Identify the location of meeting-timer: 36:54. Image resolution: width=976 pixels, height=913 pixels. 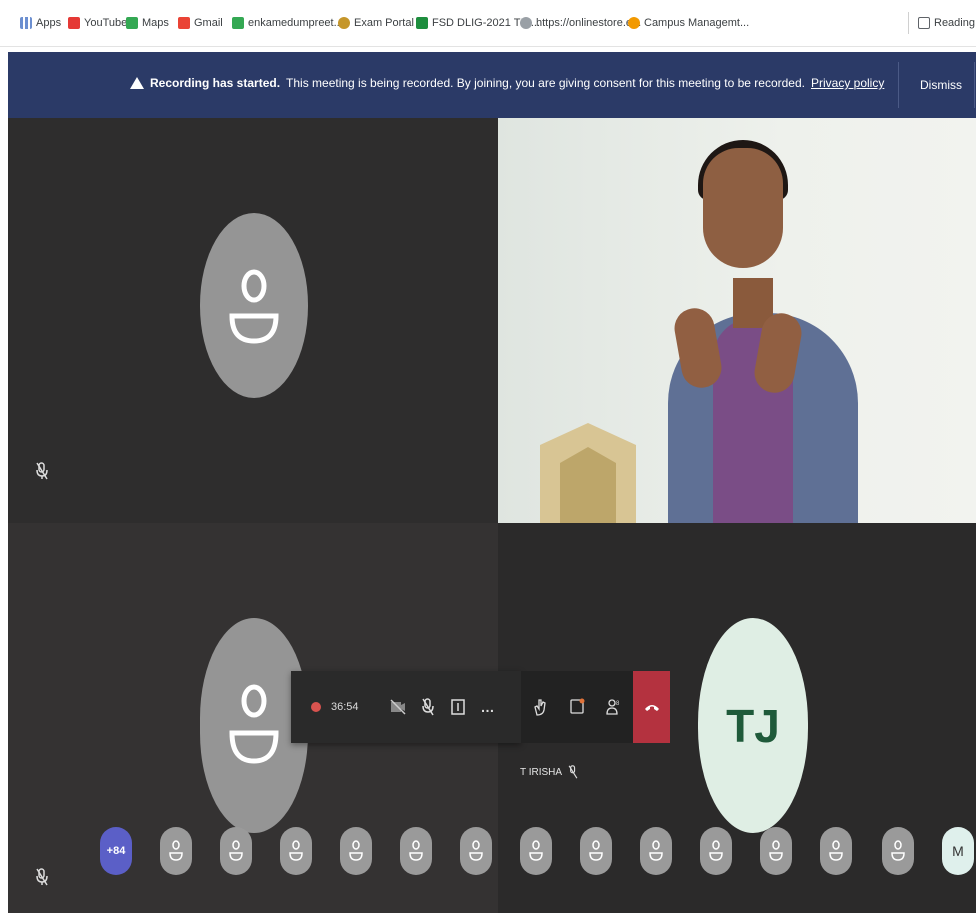
(345, 707).